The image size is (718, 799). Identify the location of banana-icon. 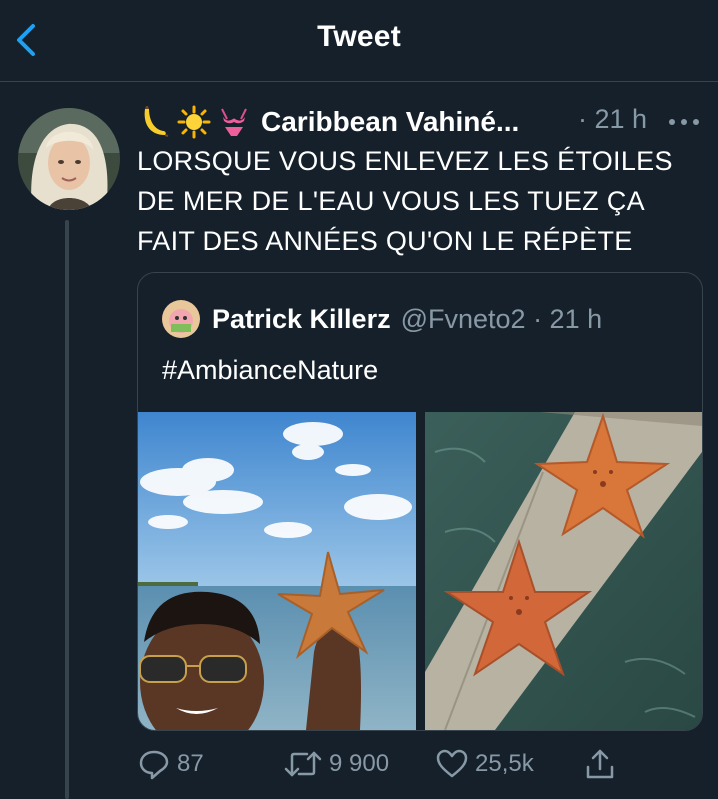
(154, 122).